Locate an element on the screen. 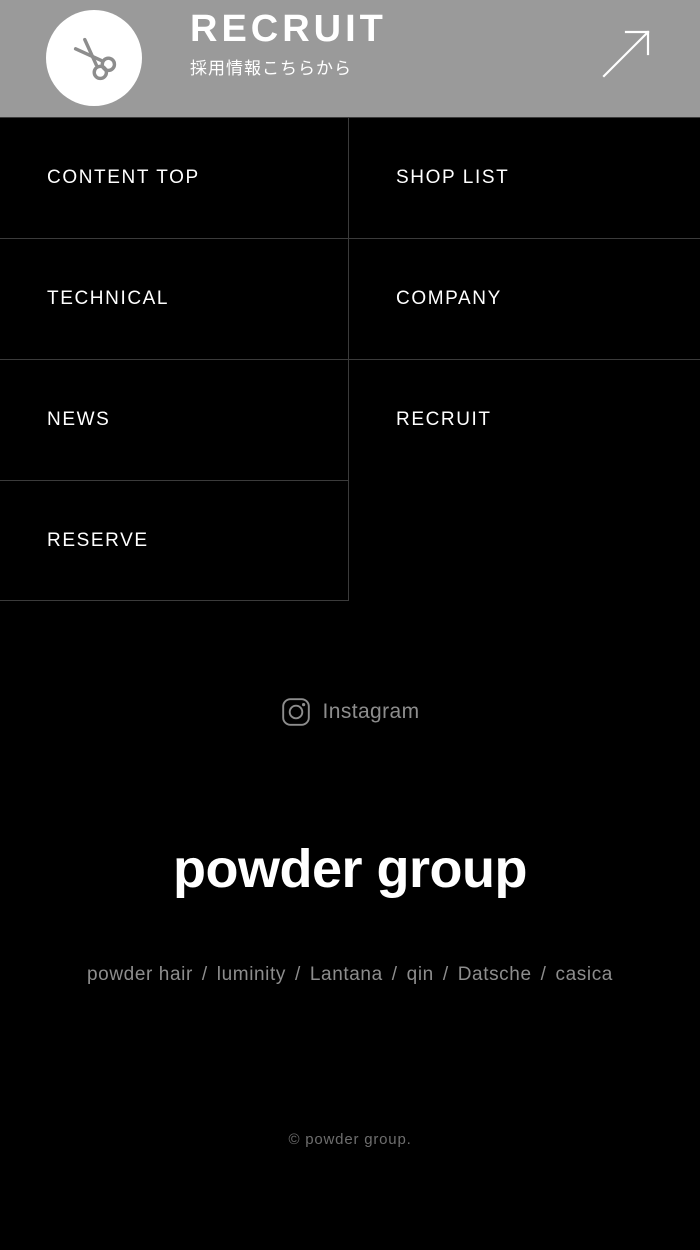  brand-item-qin: qin is located at coordinates (420, 974).